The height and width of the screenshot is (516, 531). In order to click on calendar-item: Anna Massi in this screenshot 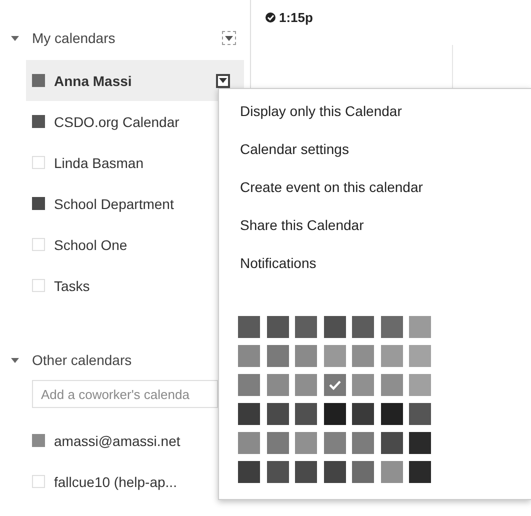, I will do `click(135, 80)`.